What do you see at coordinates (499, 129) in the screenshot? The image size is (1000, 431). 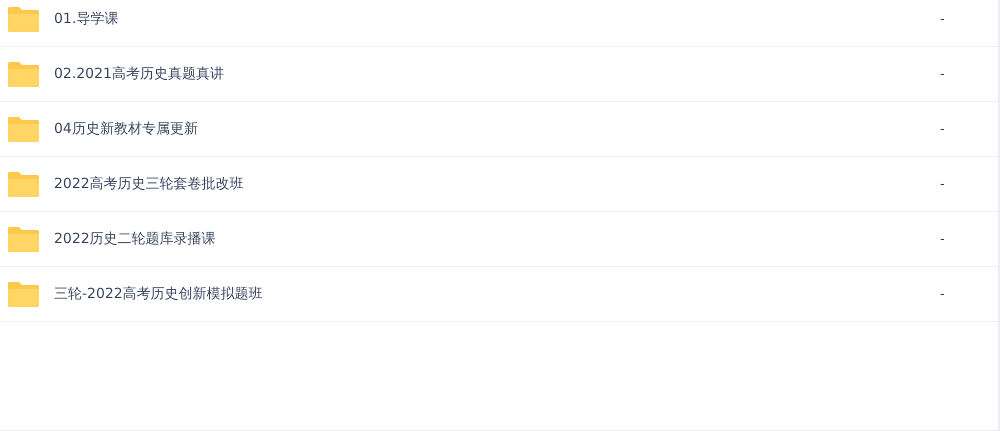 I see `folder-row: 04历史新教材专属更新 -` at bounding box center [499, 129].